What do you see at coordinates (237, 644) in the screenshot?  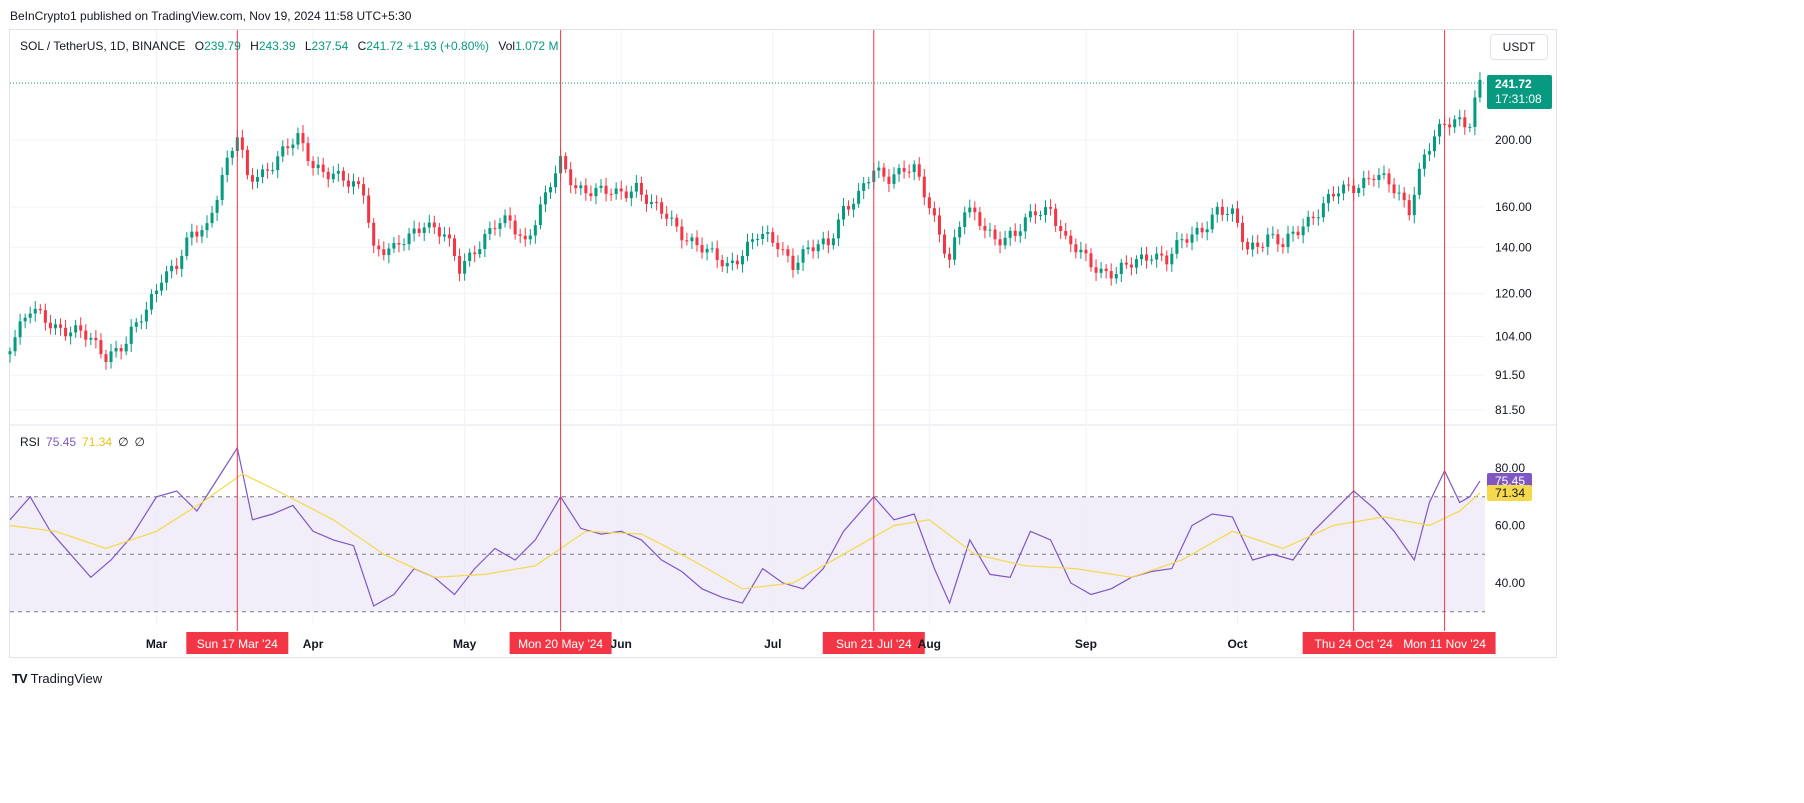 I see `date-marker-label: Sun 17 Mar '24` at bounding box center [237, 644].